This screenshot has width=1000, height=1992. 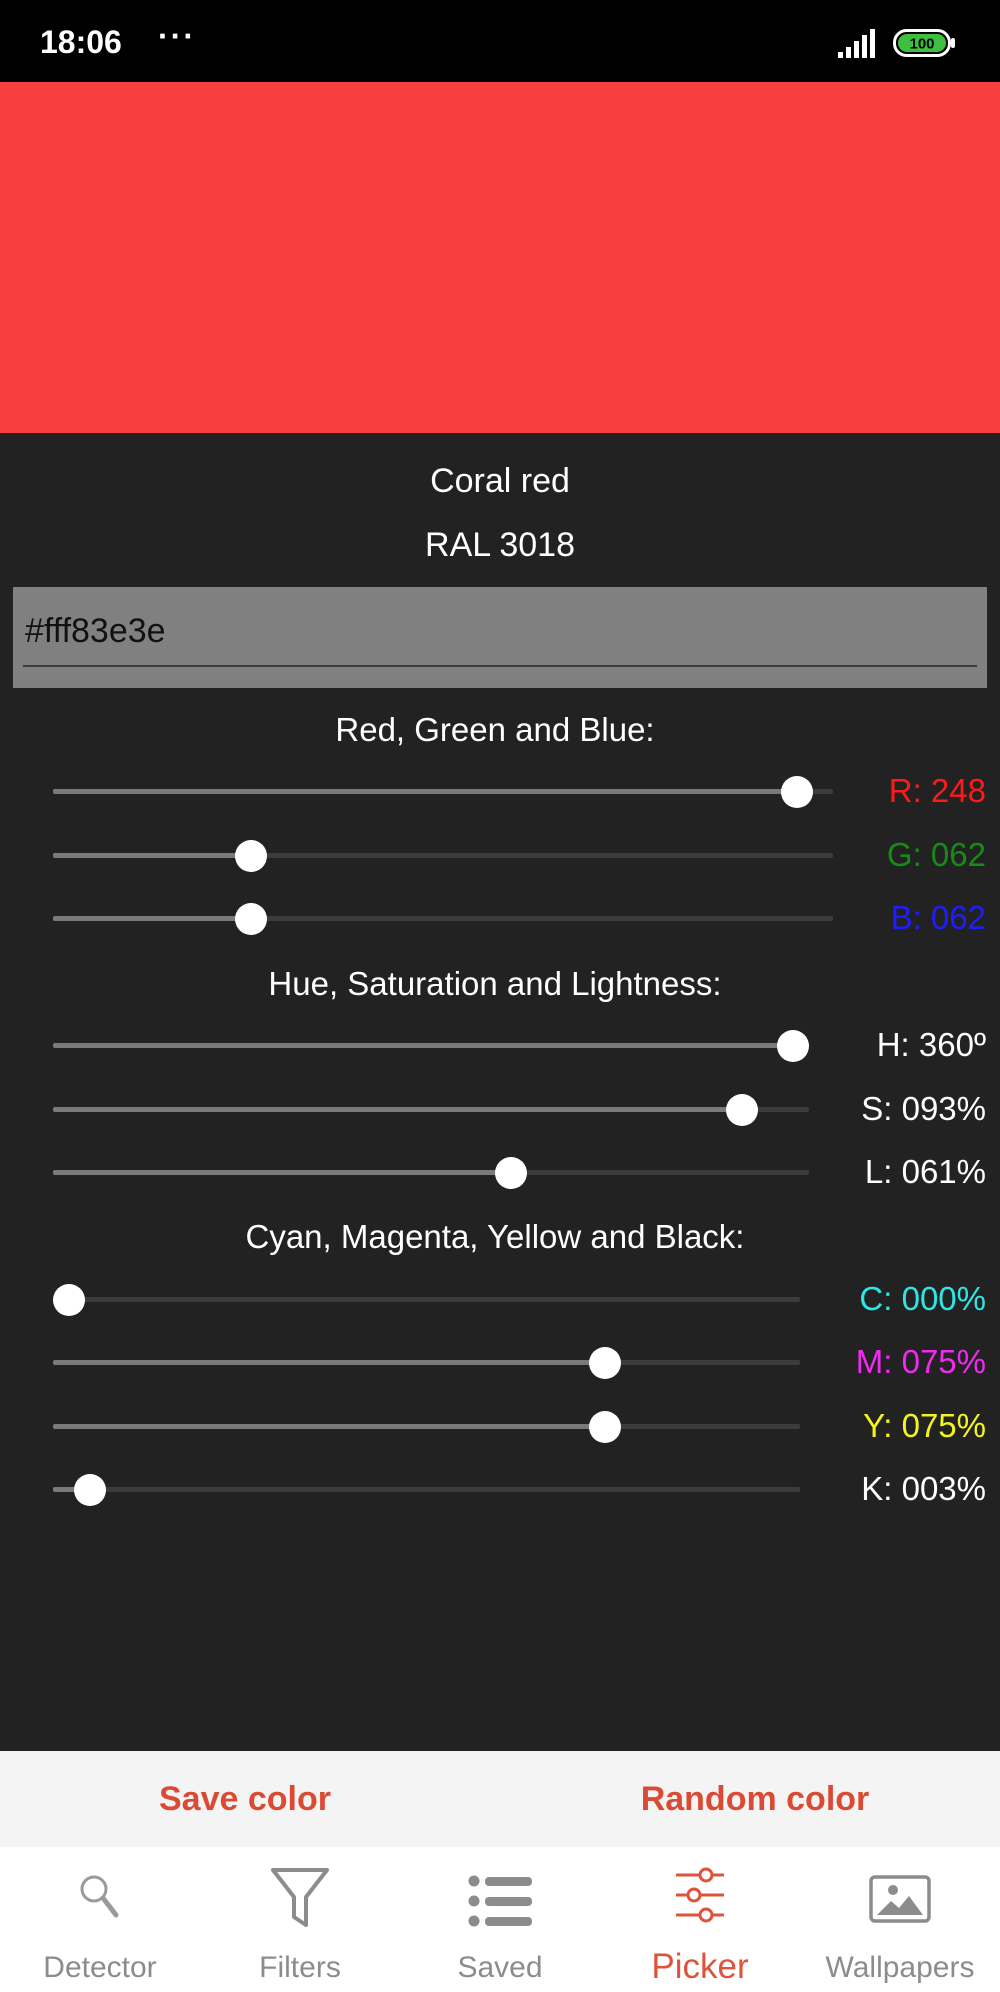 What do you see at coordinates (500, 631) in the screenshot?
I see `hex-input` at bounding box center [500, 631].